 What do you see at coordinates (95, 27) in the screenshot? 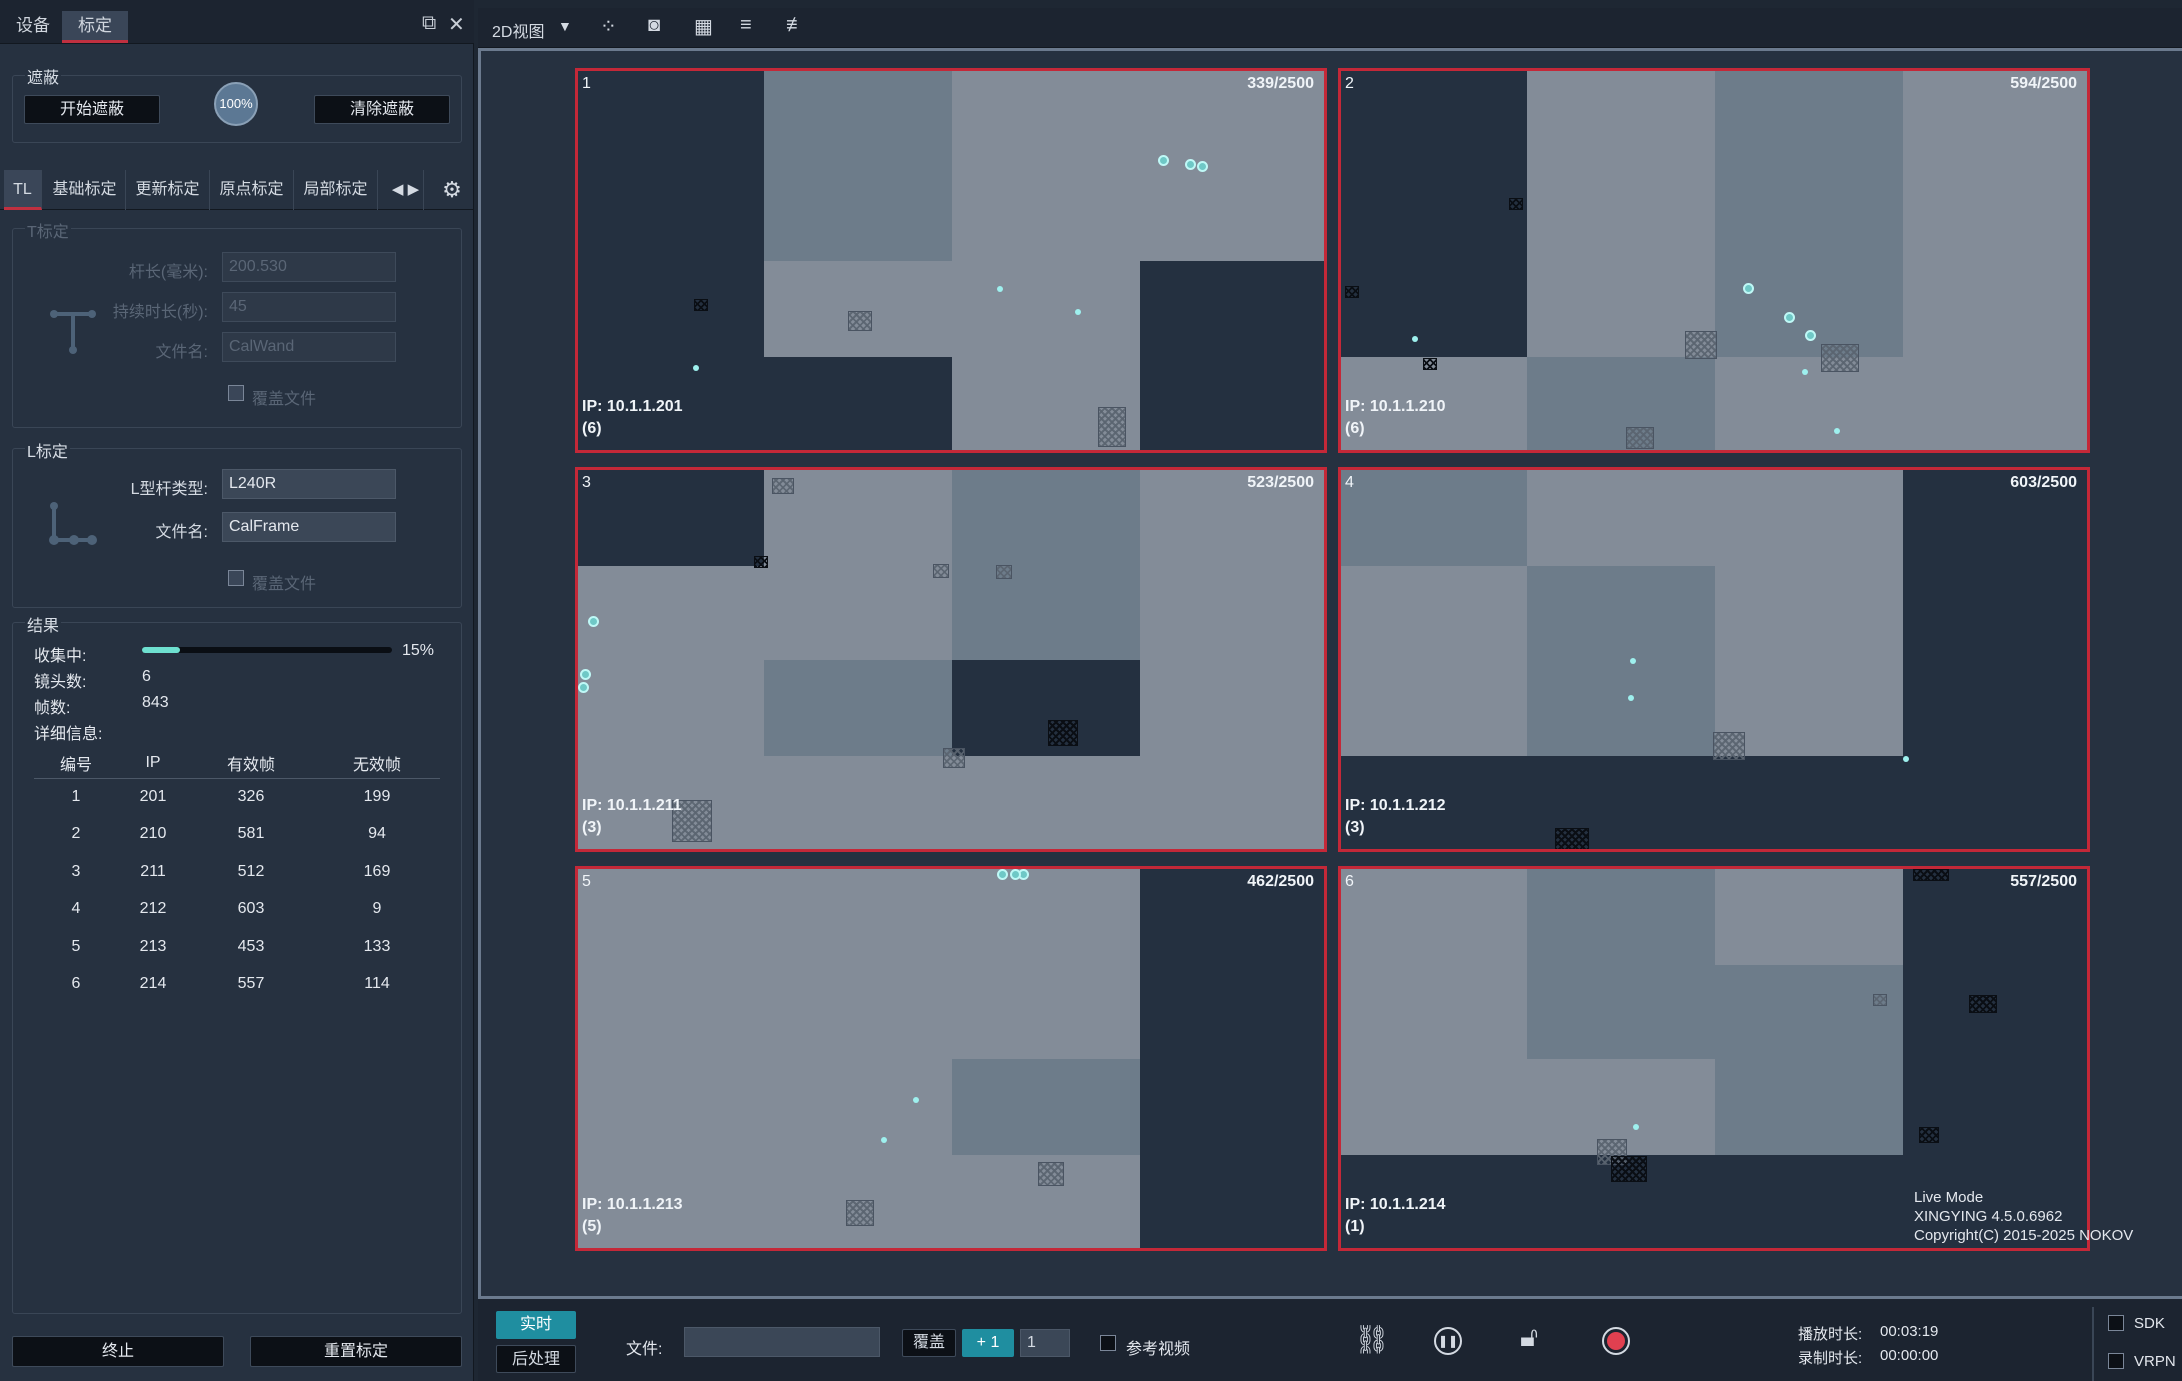
I see `tab-calibration: 标定` at bounding box center [95, 27].